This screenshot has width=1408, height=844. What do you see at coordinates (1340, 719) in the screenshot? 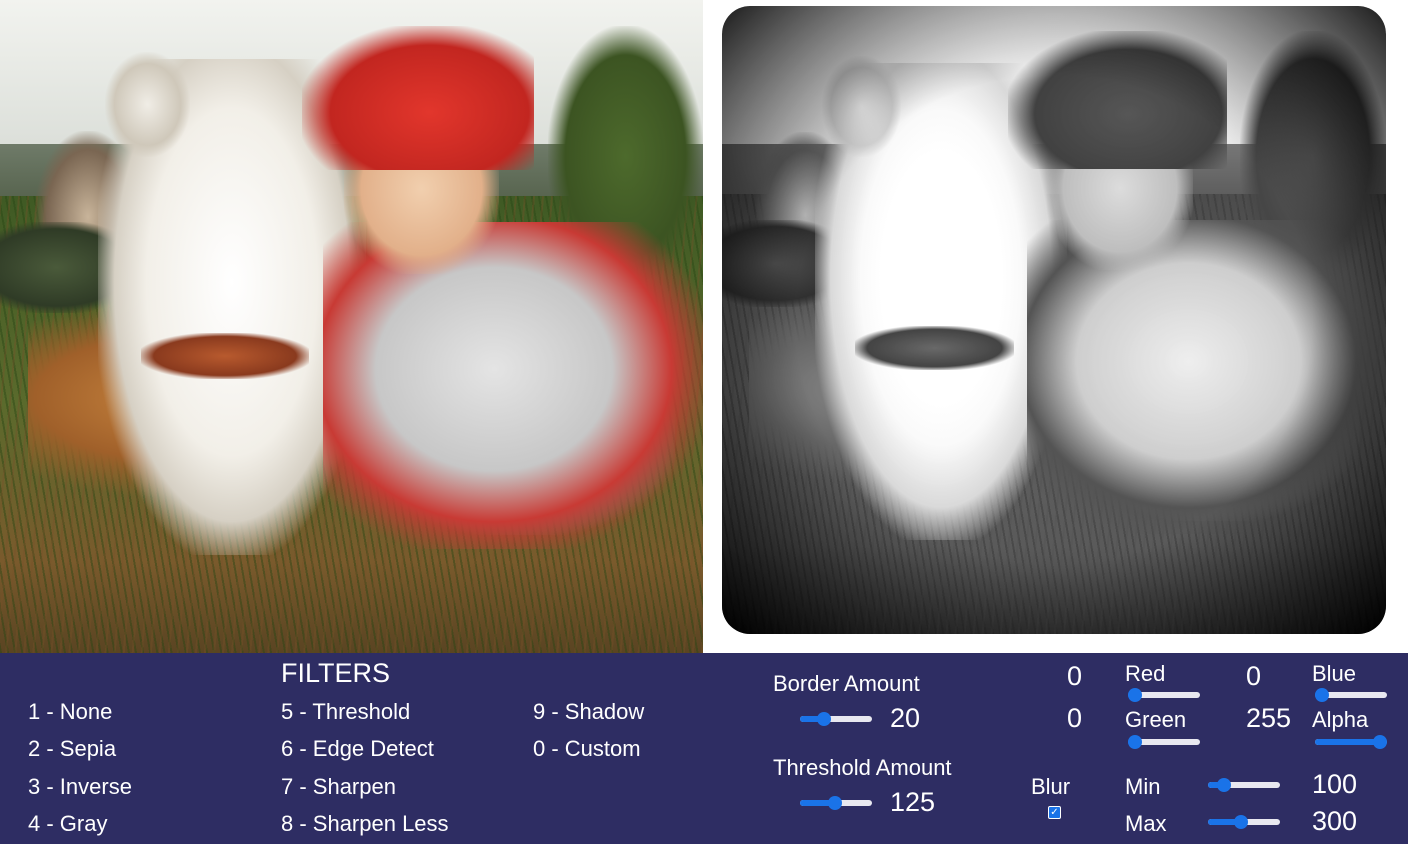
I see `alpha-label: Alpha` at bounding box center [1340, 719].